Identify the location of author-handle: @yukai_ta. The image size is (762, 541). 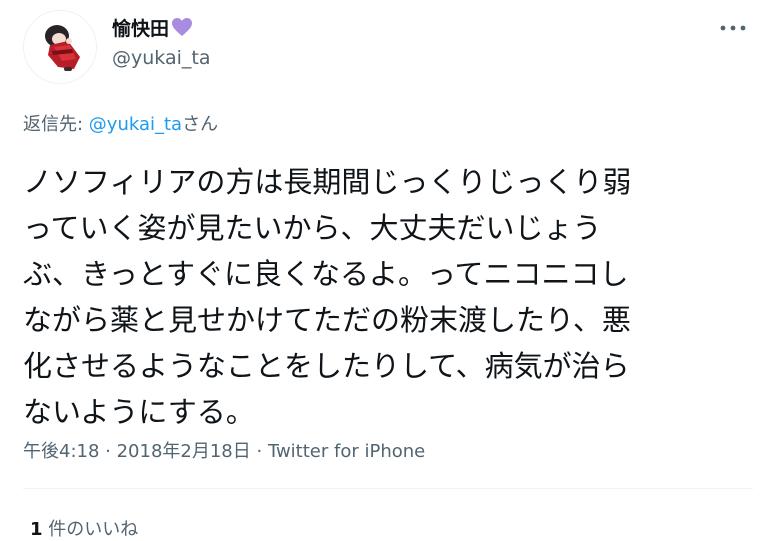
(161, 58).